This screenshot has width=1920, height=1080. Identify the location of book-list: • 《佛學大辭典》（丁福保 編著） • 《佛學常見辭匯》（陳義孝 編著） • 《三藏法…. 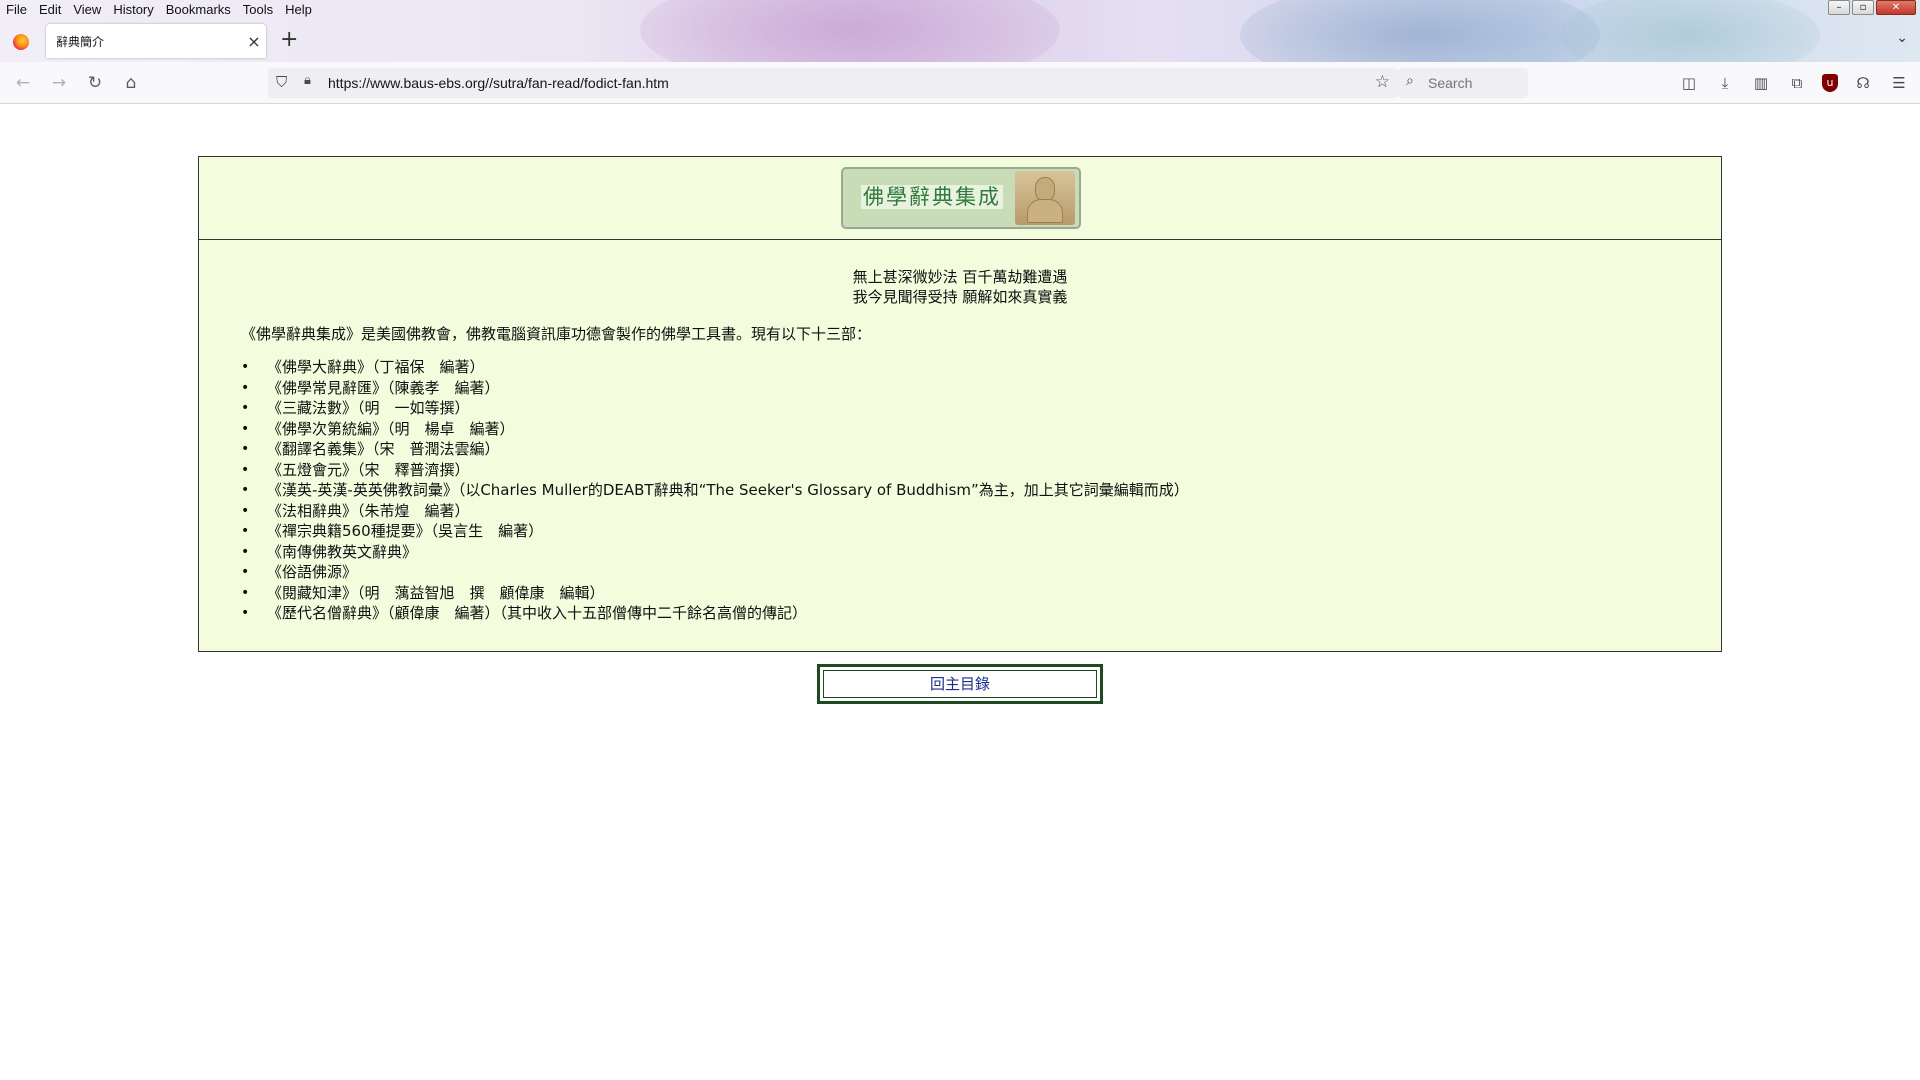
(715, 490).